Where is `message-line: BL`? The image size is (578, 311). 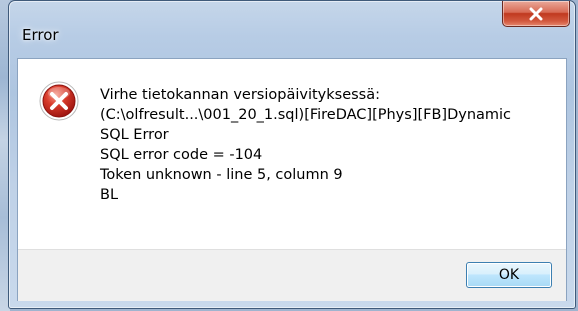
message-line: BL is located at coordinates (109, 195).